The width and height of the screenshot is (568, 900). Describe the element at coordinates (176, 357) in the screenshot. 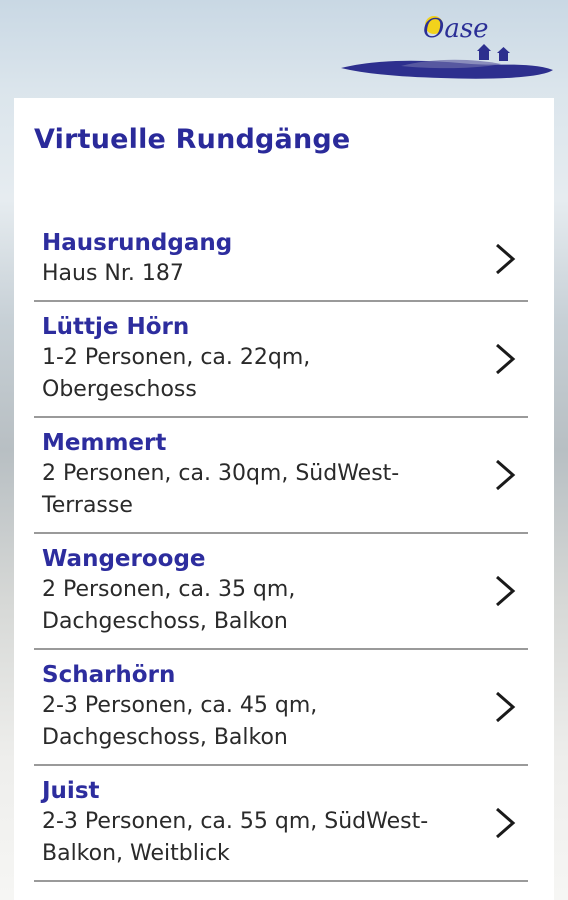

I see `list-item-description: 1-2 Personen, ca. 22qm,` at that location.